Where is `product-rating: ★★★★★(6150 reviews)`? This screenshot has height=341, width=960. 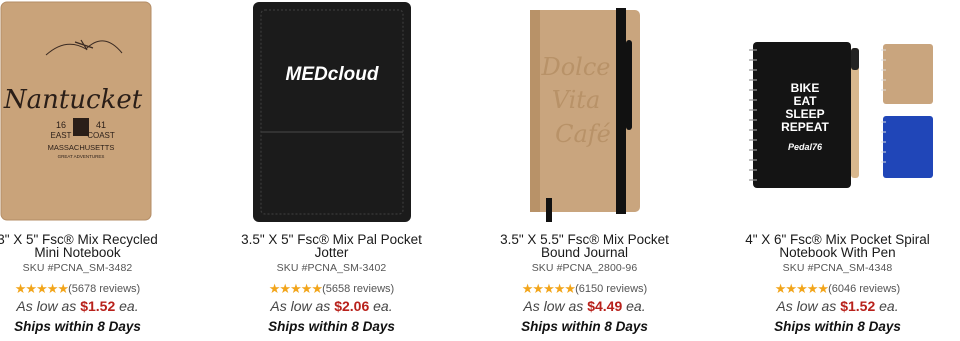
product-rating: ★★★★★(6150 reviews) is located at coordinates (584, 289).